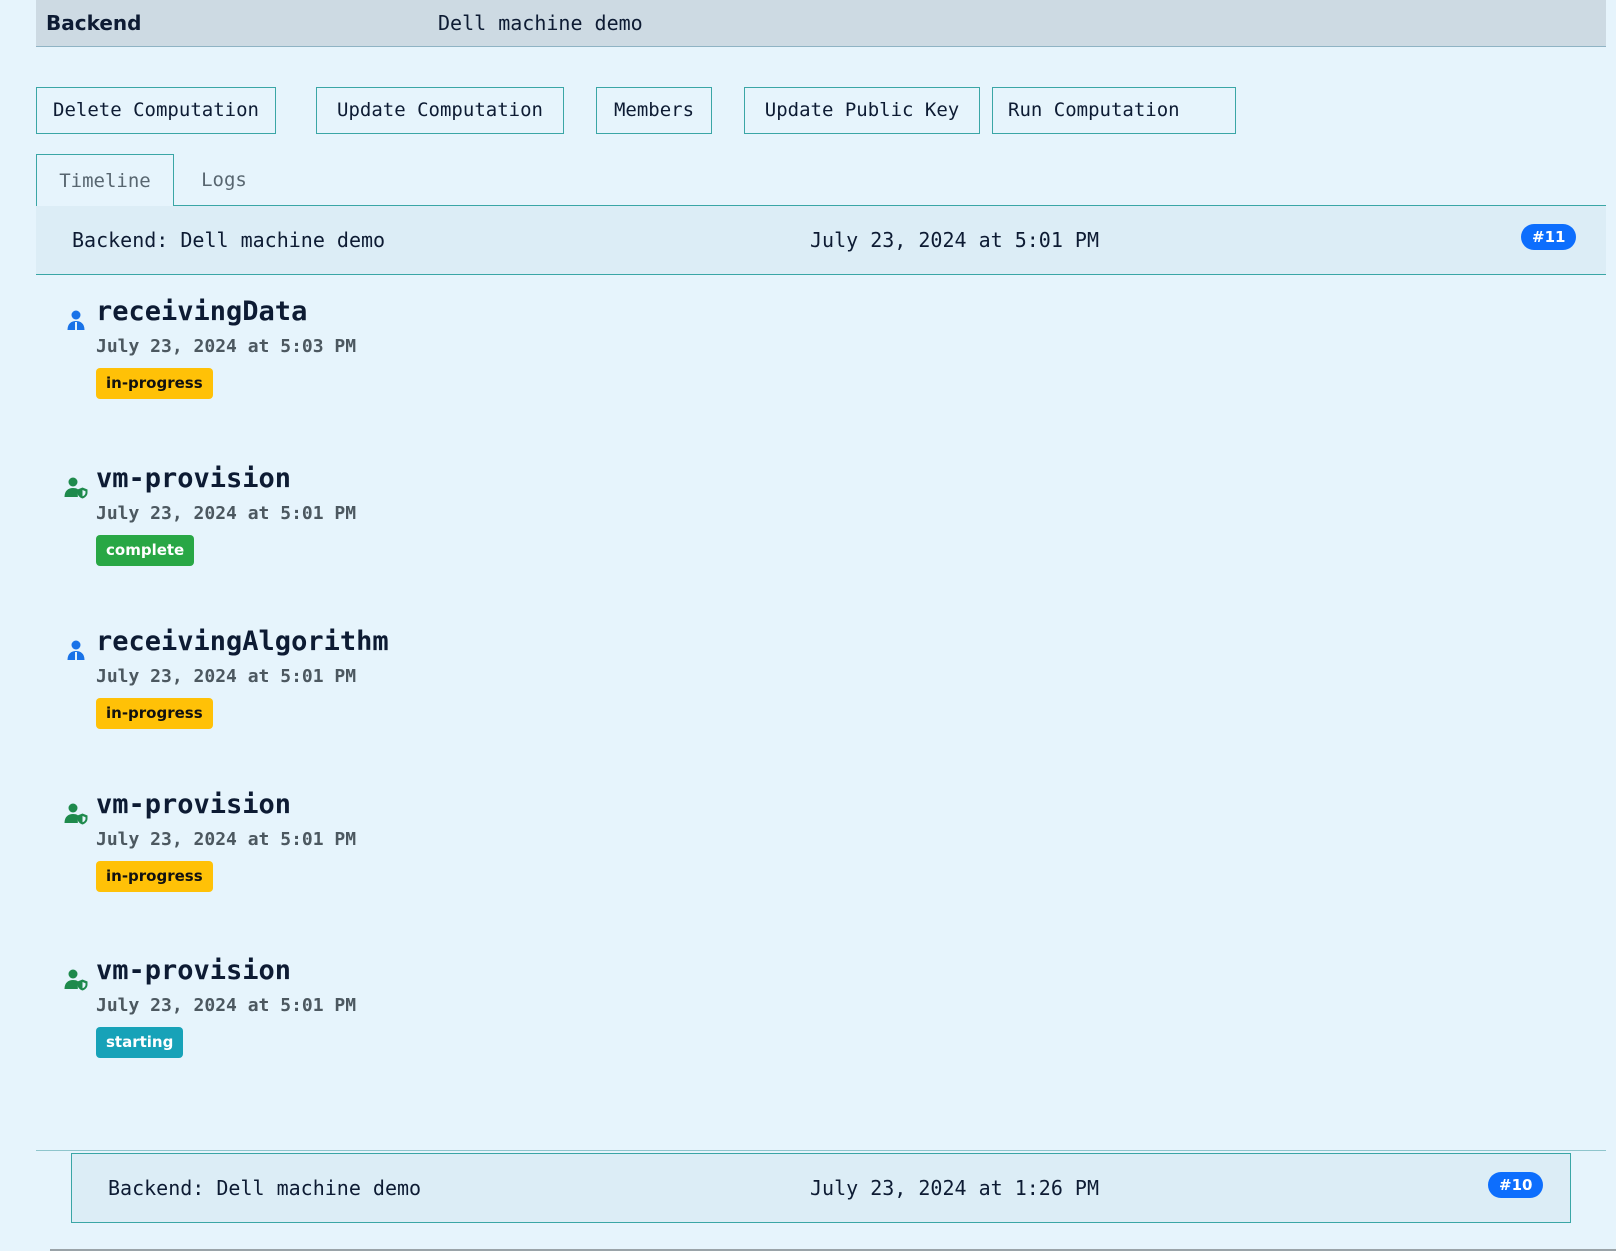 This screenshot has height=1251, width=1616. Describe the element at coordinates (954, 240) in the screenshot. I see `computation-date: July 23, 2024 at 5:01 PM` at that location.